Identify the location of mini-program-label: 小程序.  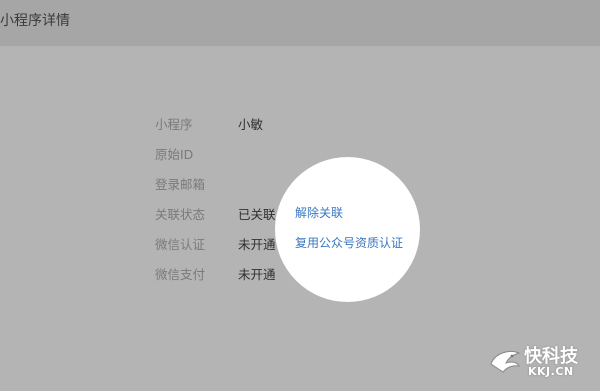
(174, 124).